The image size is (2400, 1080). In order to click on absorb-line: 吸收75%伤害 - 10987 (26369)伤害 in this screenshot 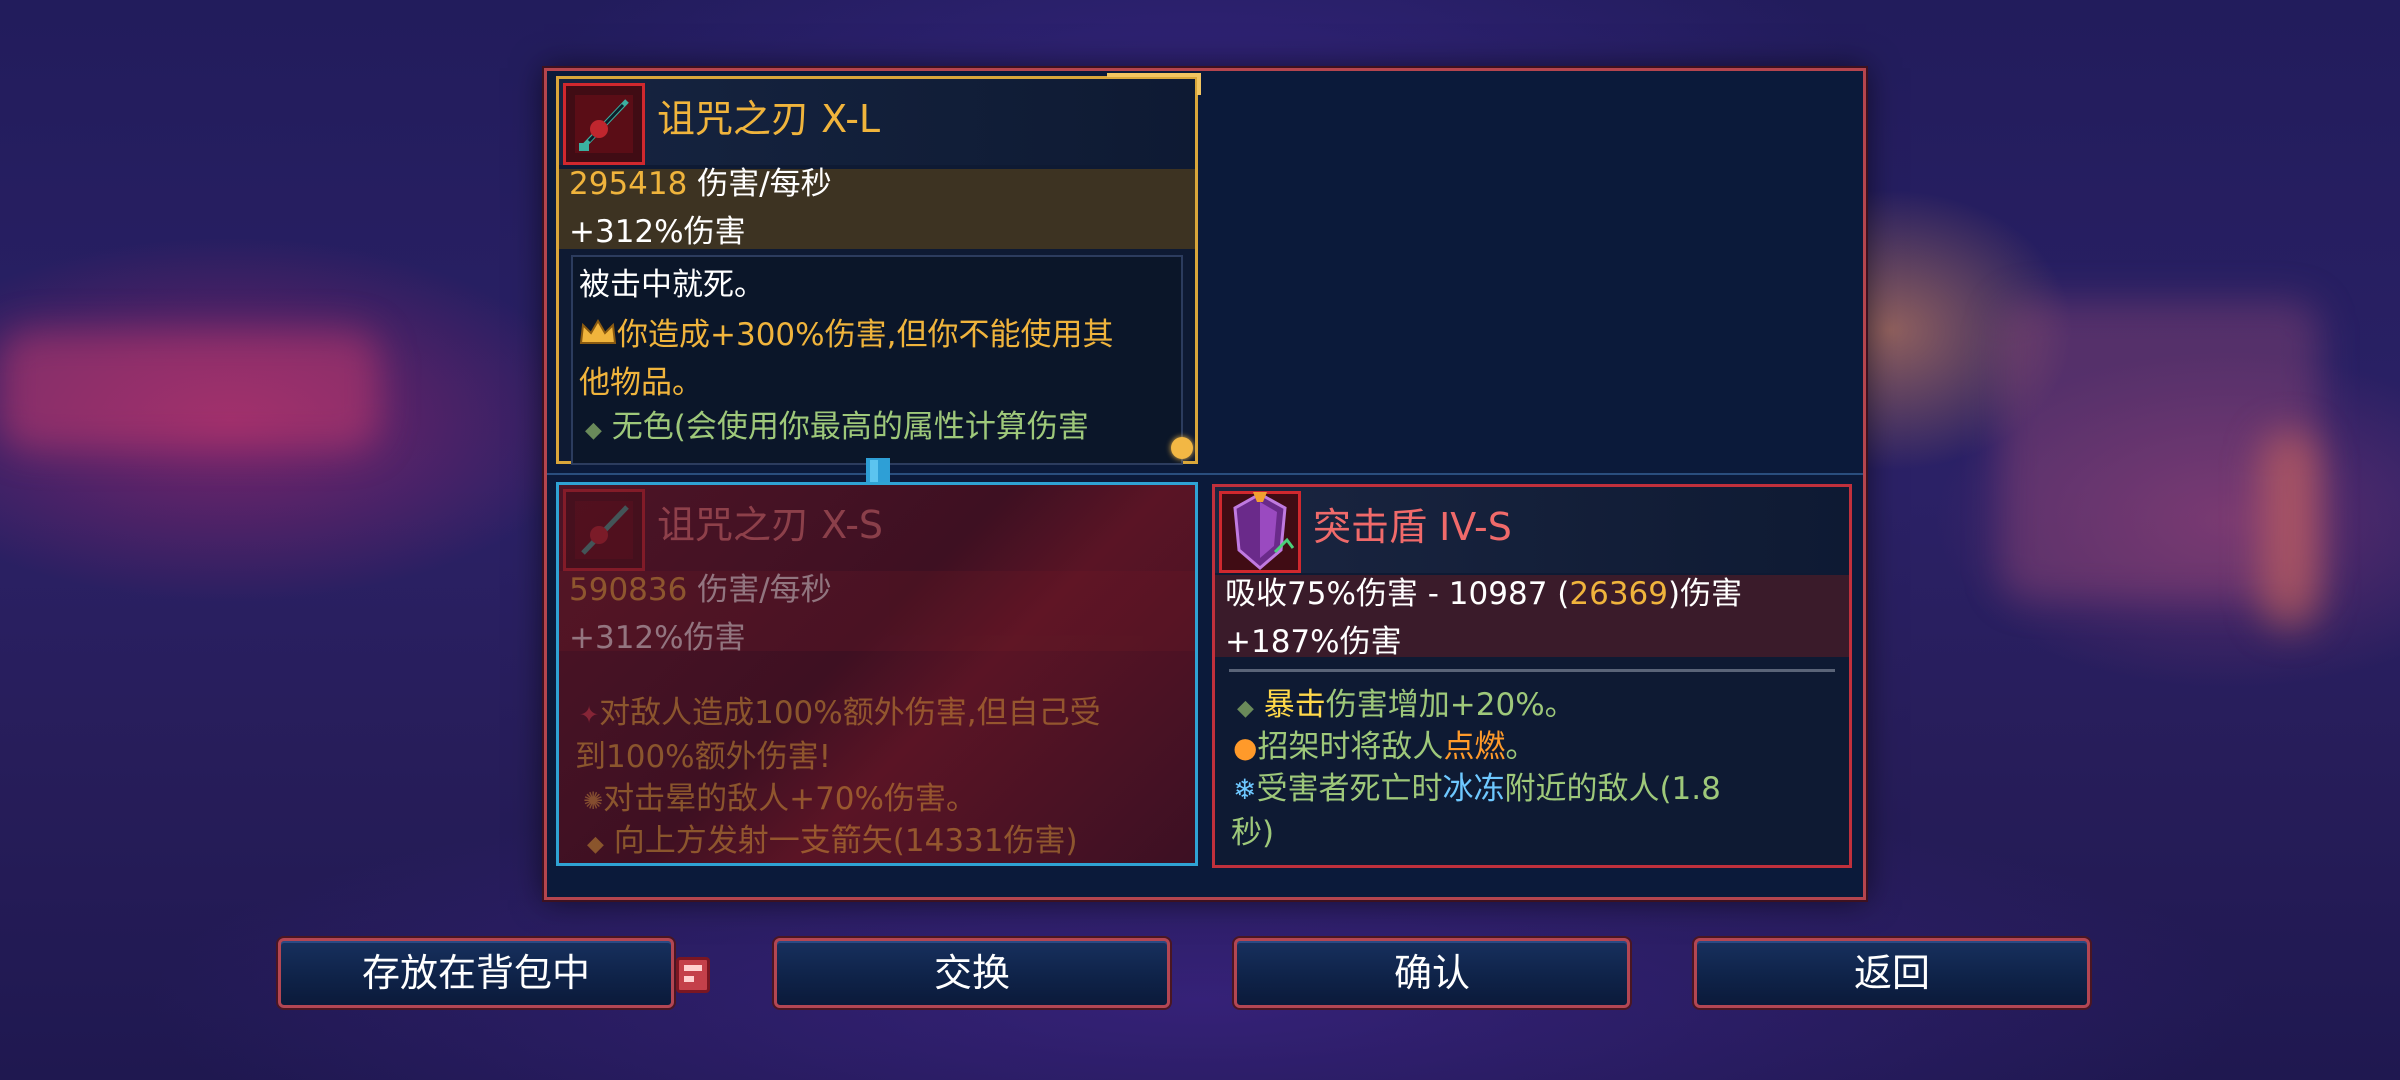, I will do `click(1484, 594)`.